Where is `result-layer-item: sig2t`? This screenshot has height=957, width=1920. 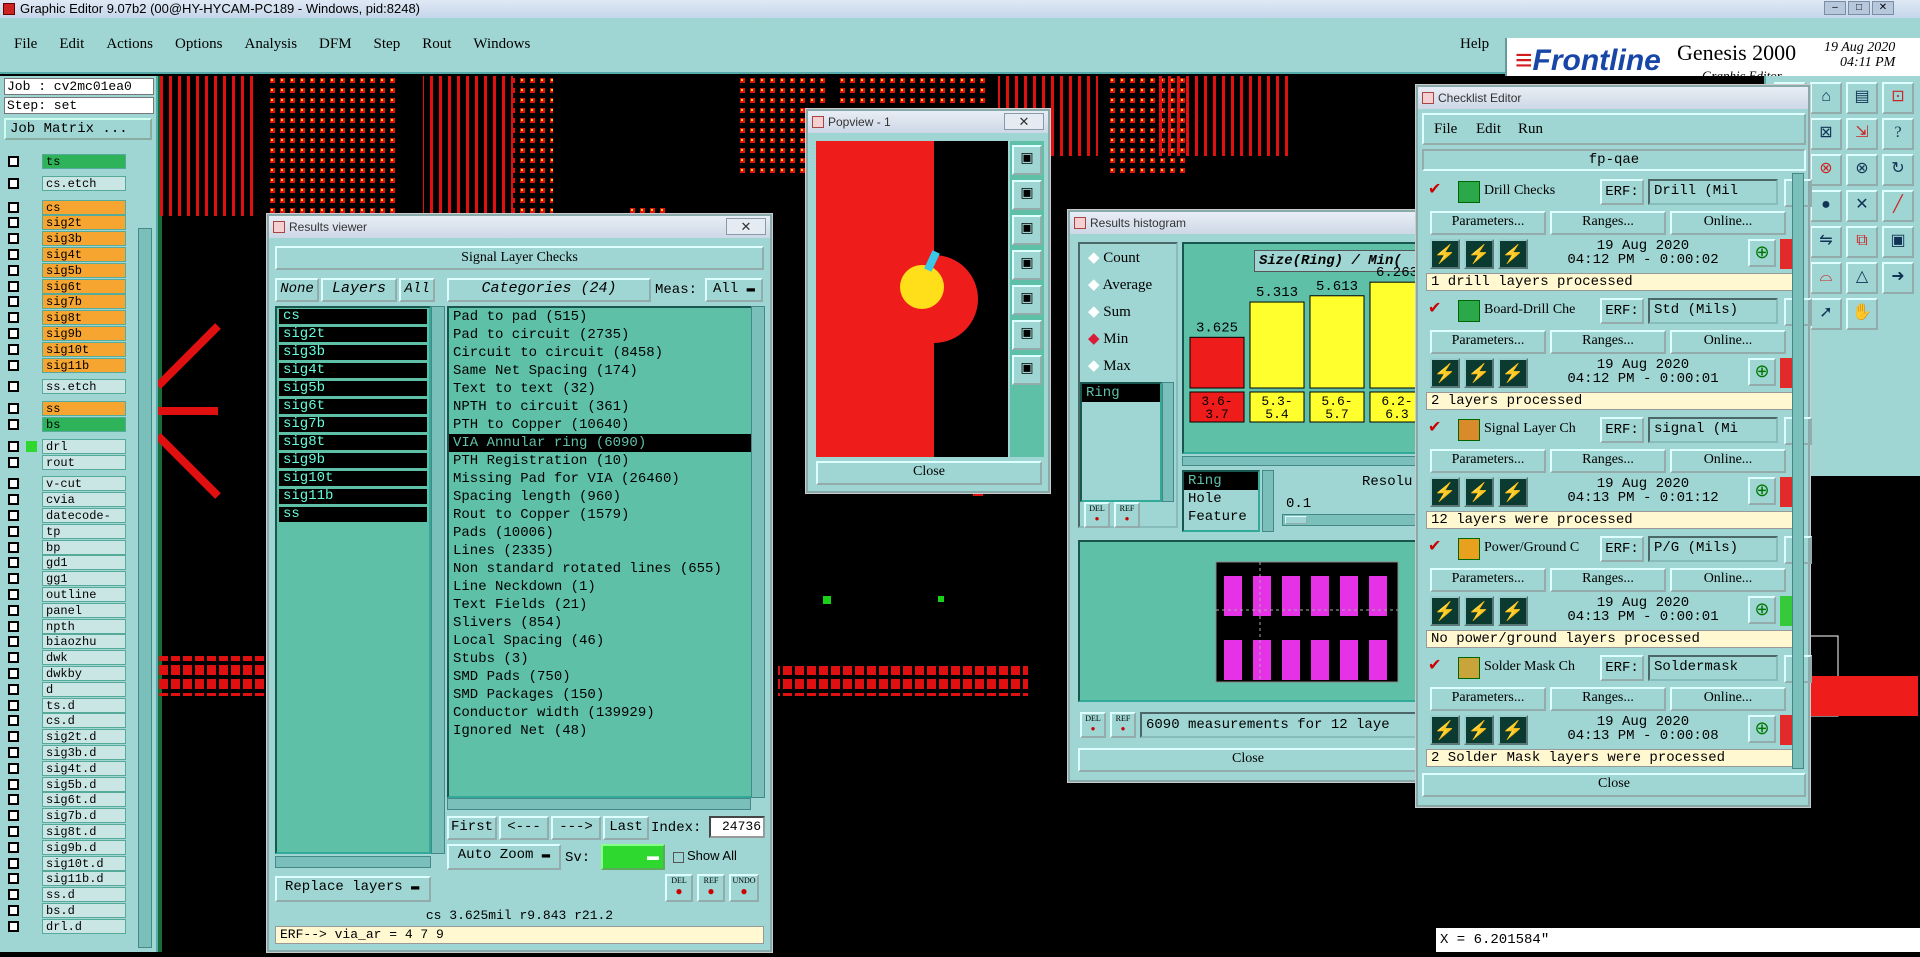 result-layer-item: sig2t is located at coordinates (353, 334).